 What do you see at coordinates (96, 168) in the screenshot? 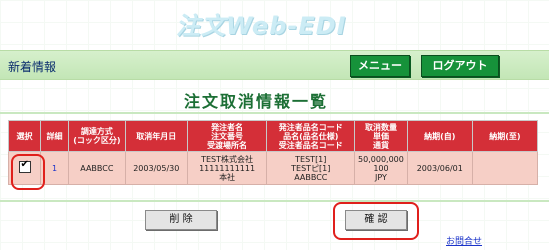
I see `procurement-cell: AABBCC` at bounding box center [96, 168].